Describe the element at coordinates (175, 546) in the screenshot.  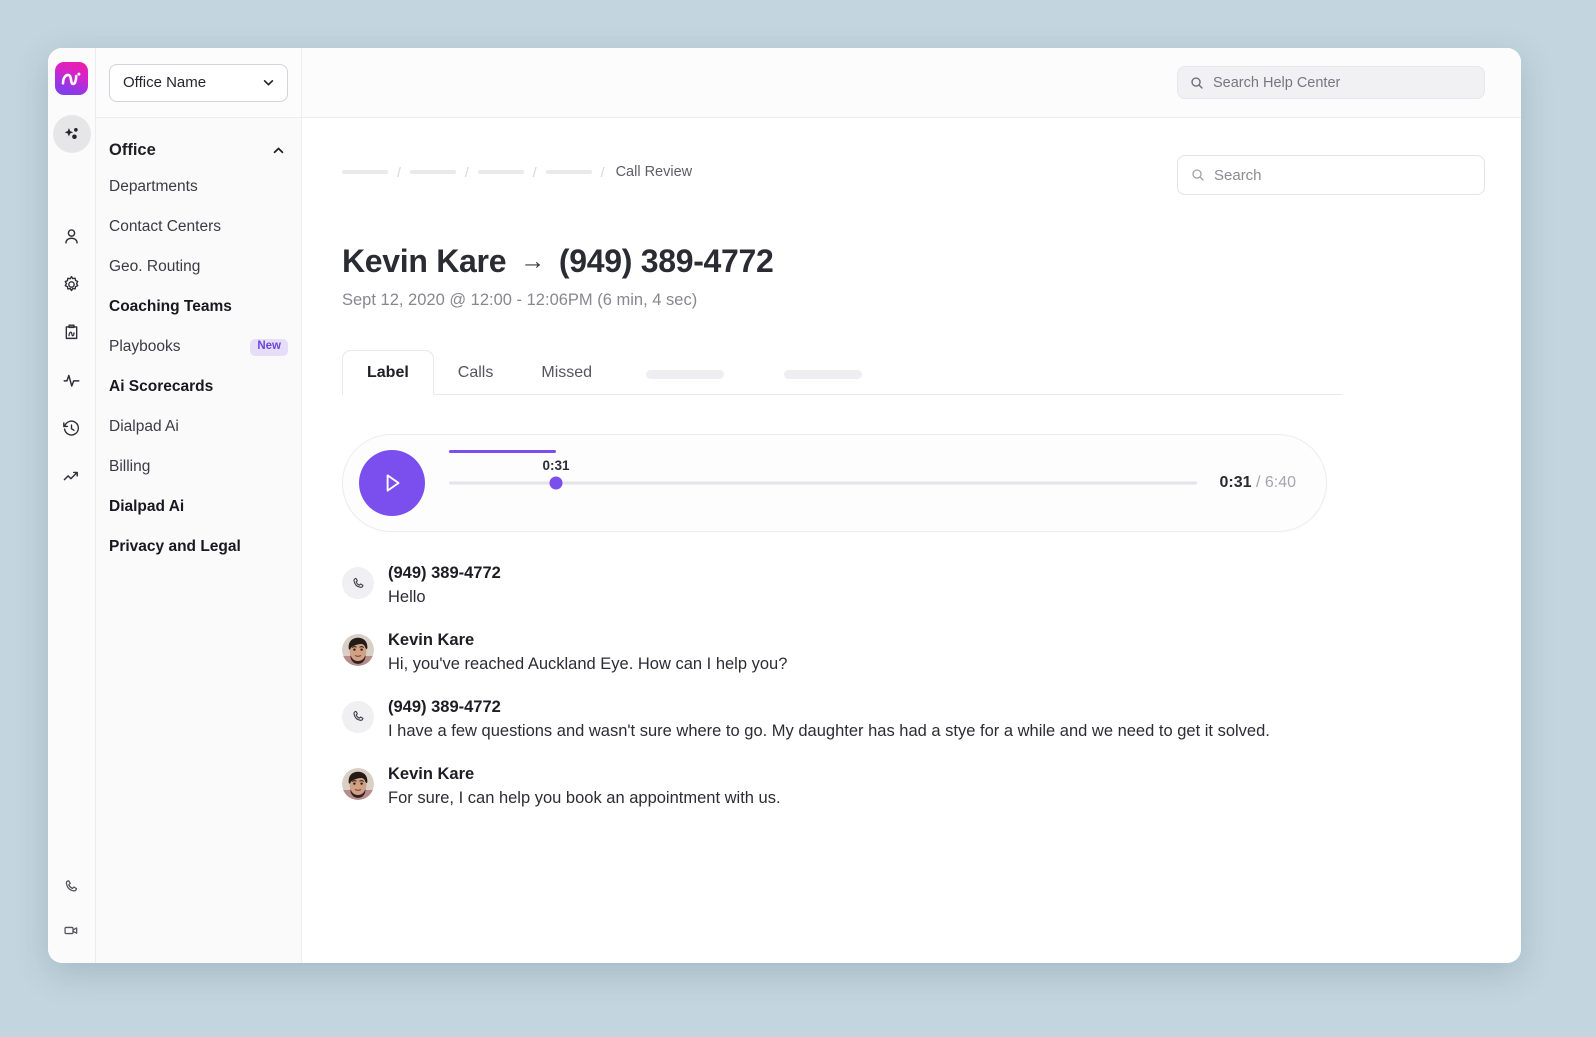
I see `sidebar-item-label: Privacy and Legal` at that location.